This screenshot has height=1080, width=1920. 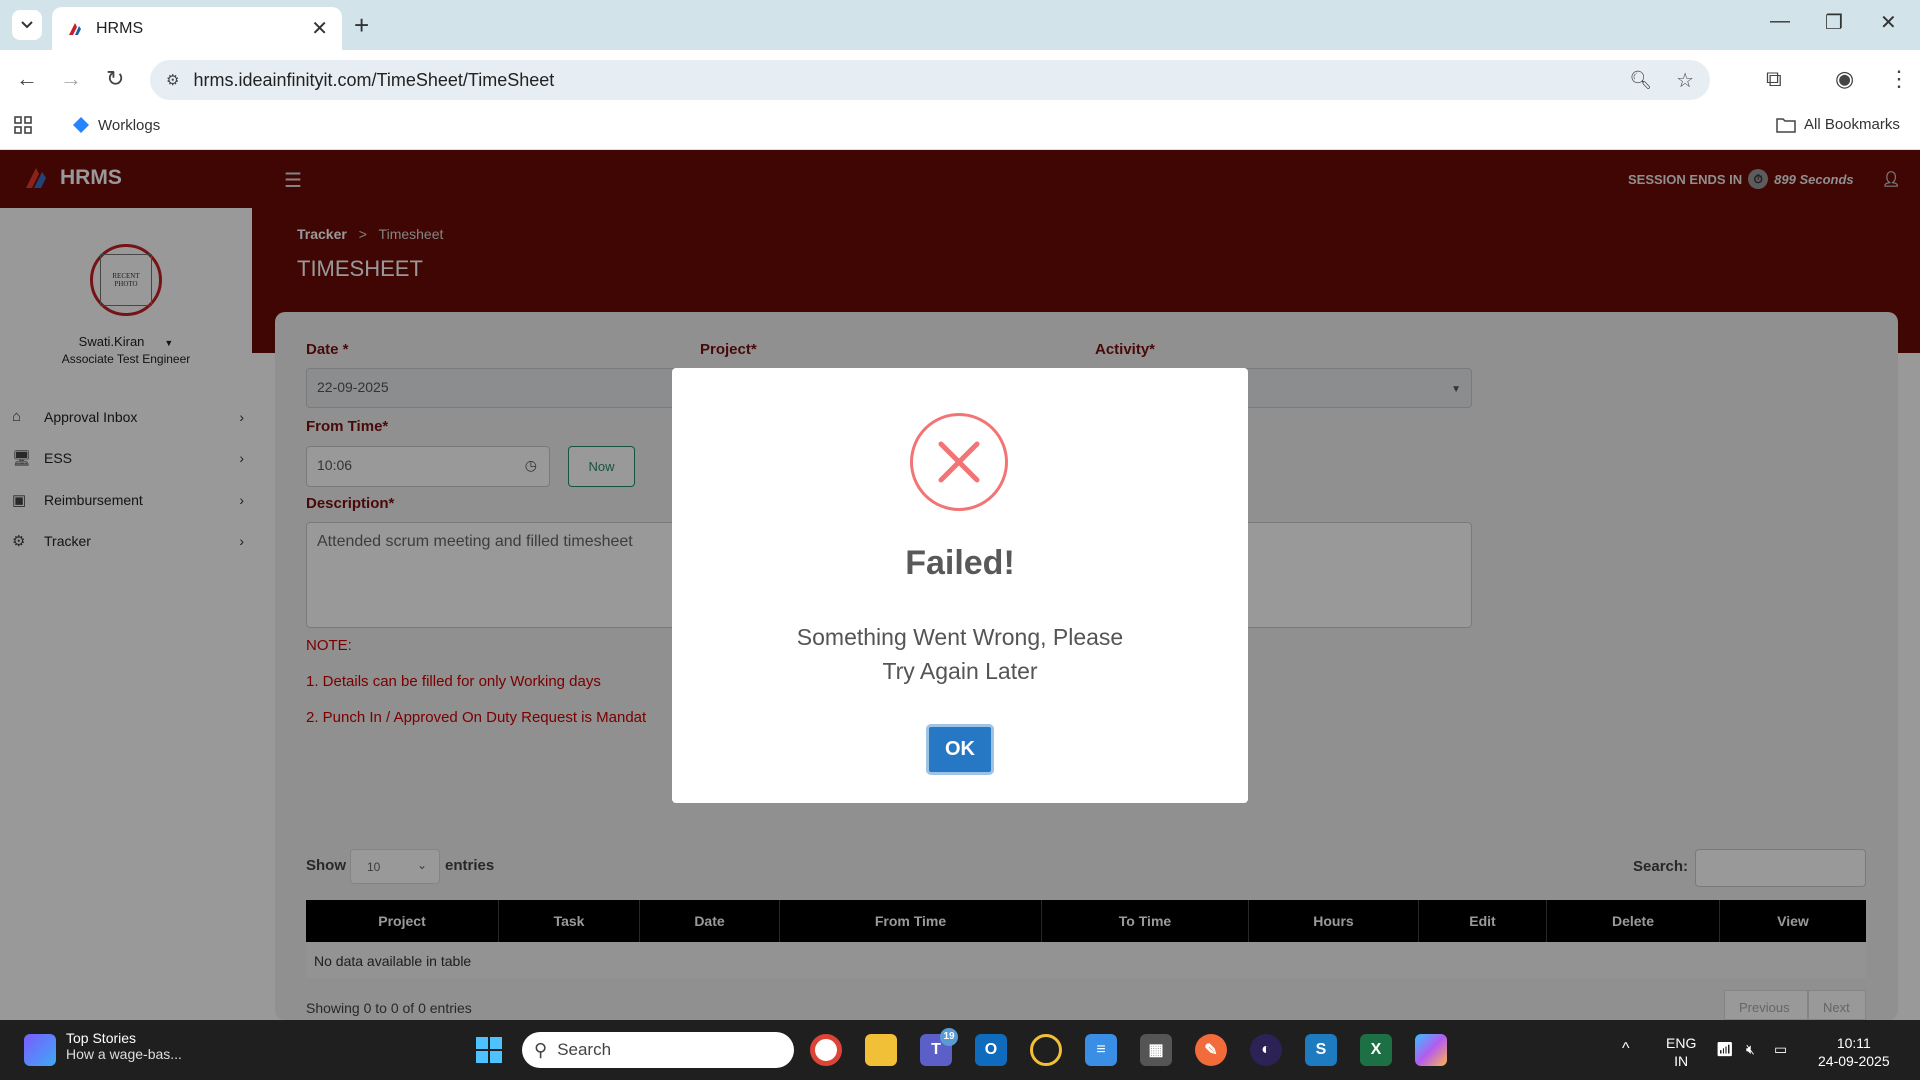 What do you see at coordinates (1854, 1061) in the screenshot?
I see `date-text: 24-09-2025` at bounding box center [1854, 1061].